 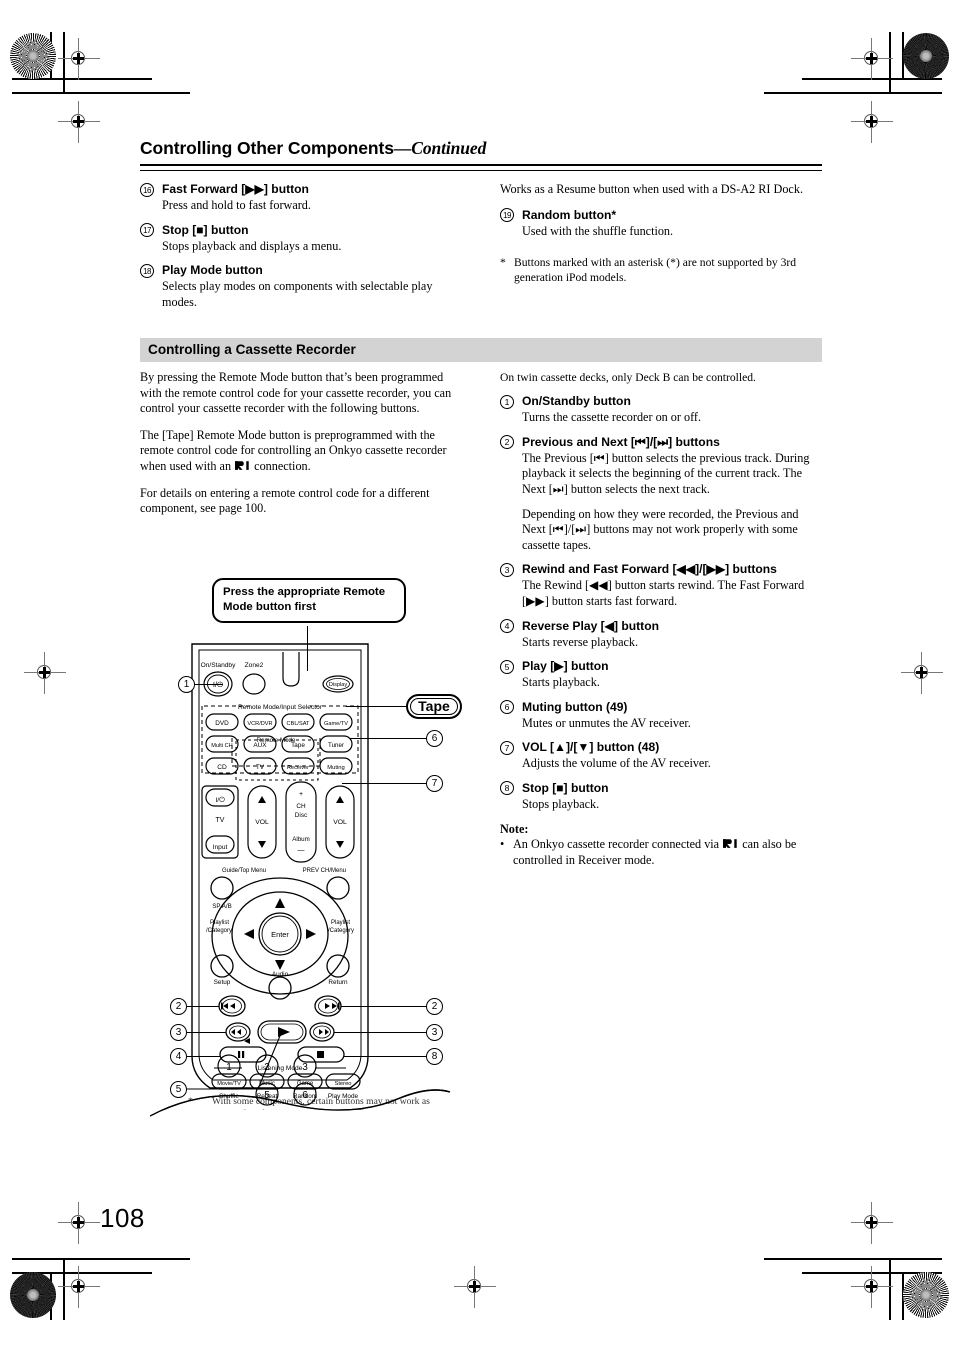 What do you see at coordinates (236, 205) in the screenshot?
I see `item-body-16: Press and hold to fast forward.` at bounding box center [236, 205].